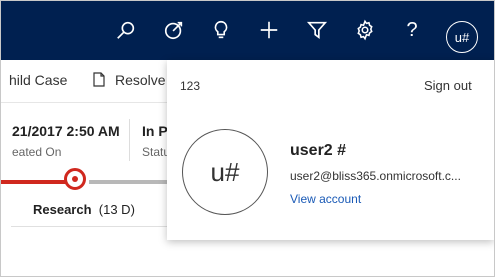  Describe the element at coordinates (62, 209) in the screenshot. I see `stage-name: Research` at that location.